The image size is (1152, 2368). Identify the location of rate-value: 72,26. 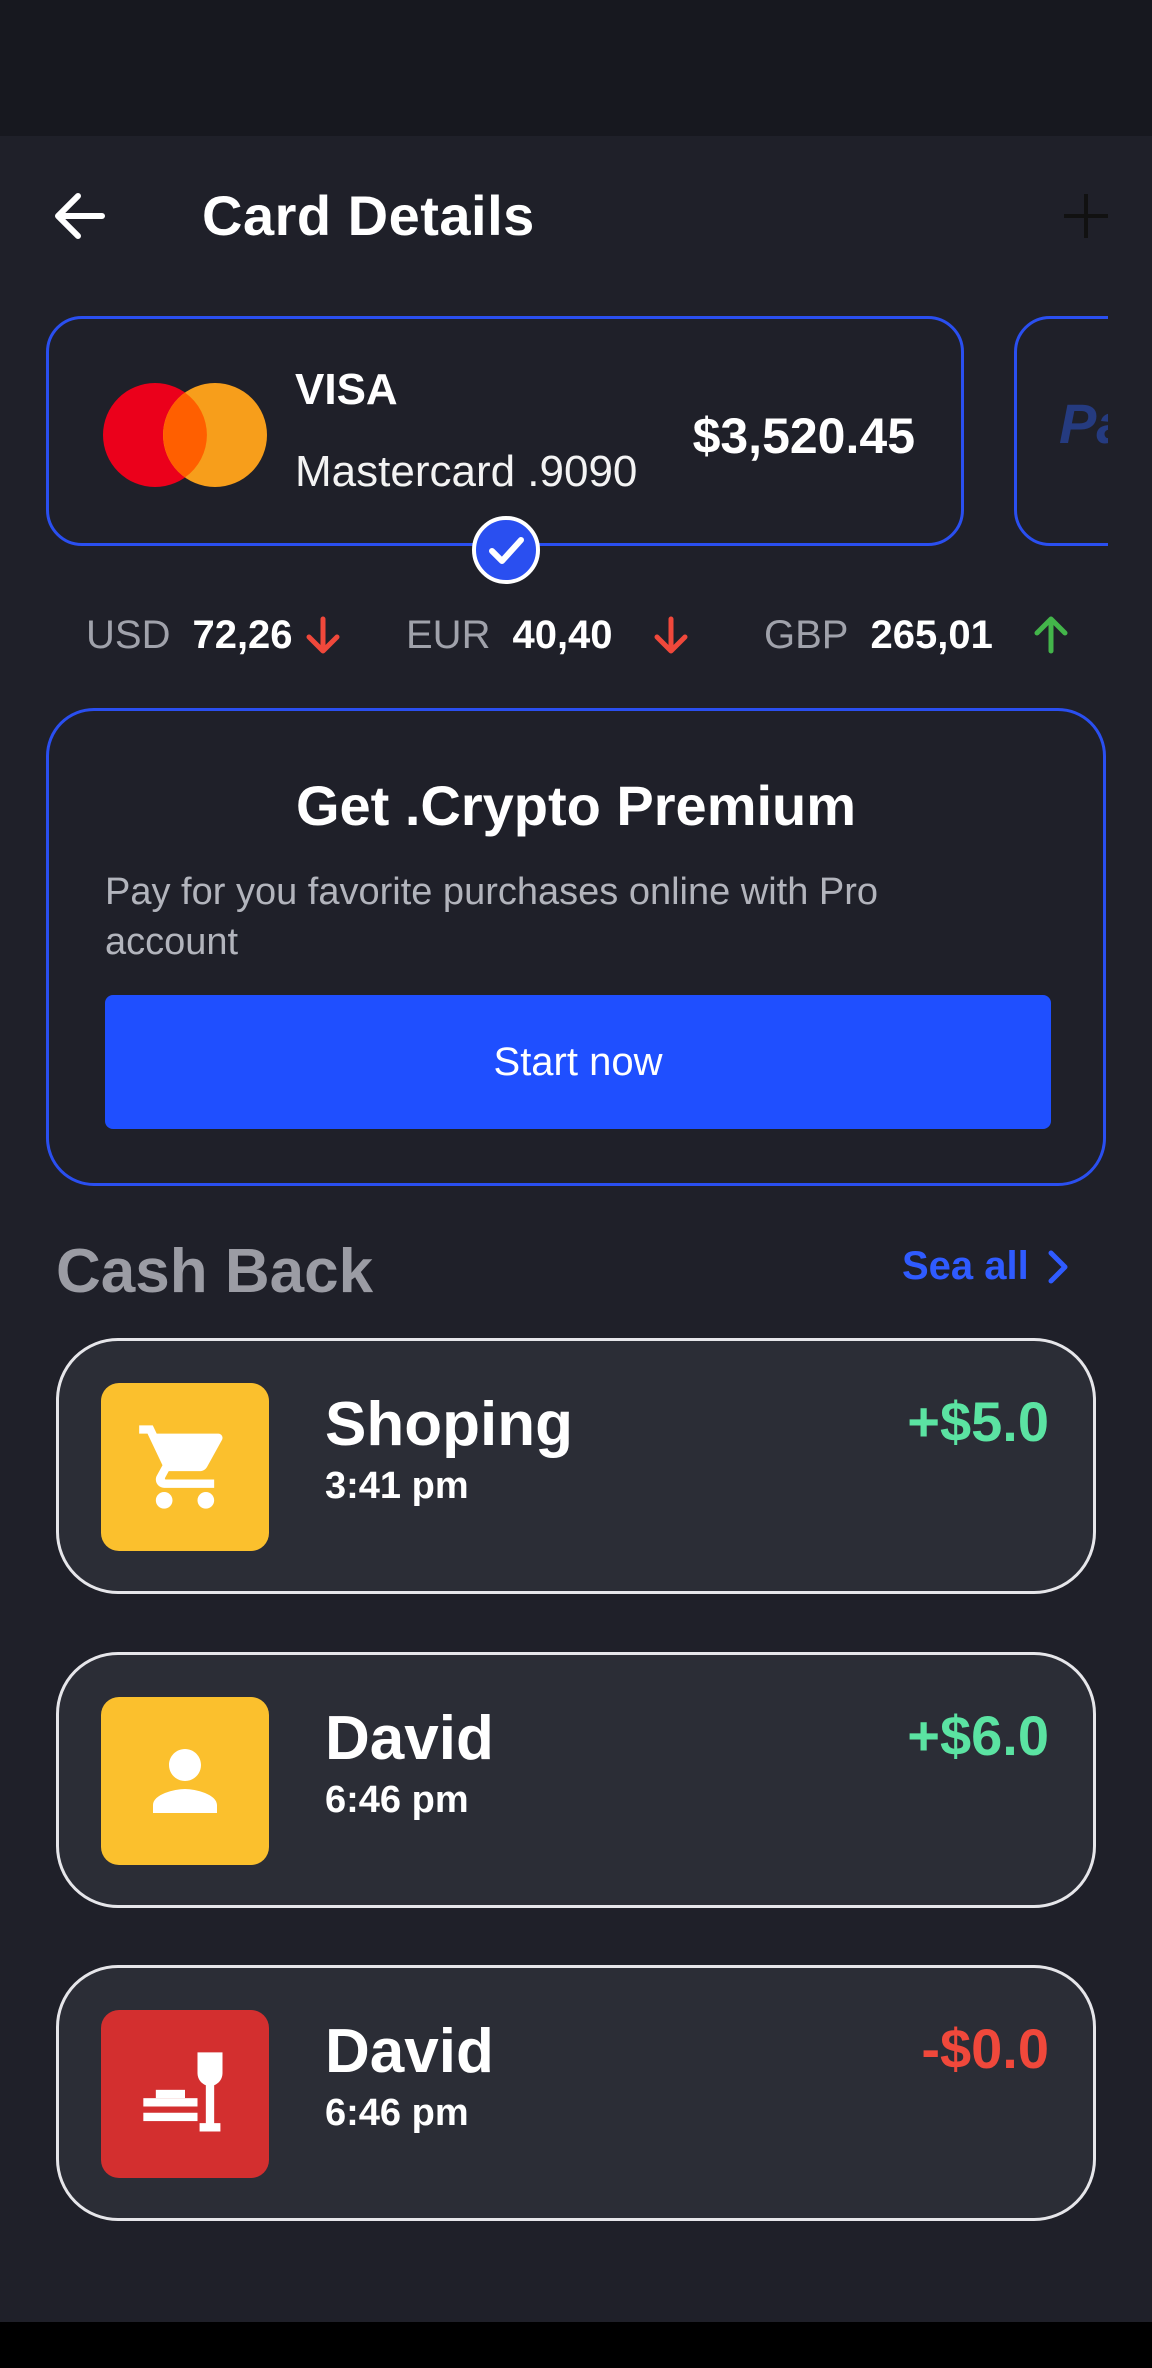
(242, 634).